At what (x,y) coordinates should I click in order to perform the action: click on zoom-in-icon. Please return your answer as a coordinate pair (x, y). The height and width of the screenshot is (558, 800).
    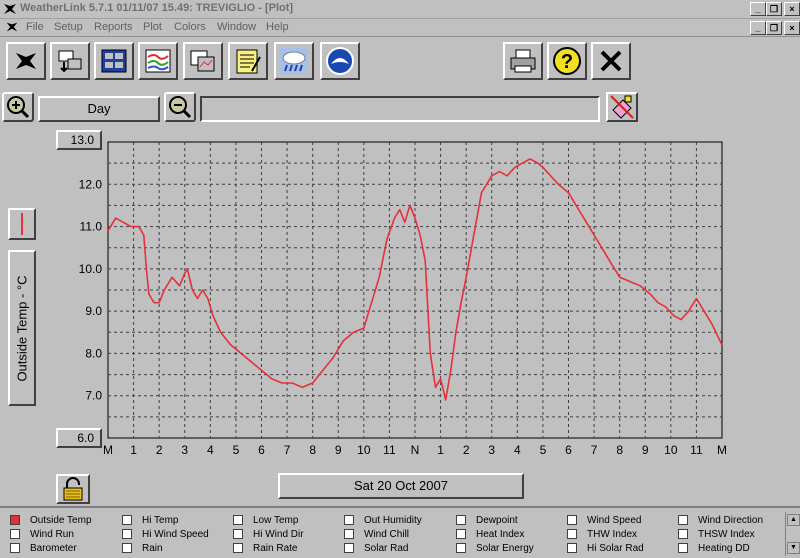
    Looking at the image, I should click on (18, 107).